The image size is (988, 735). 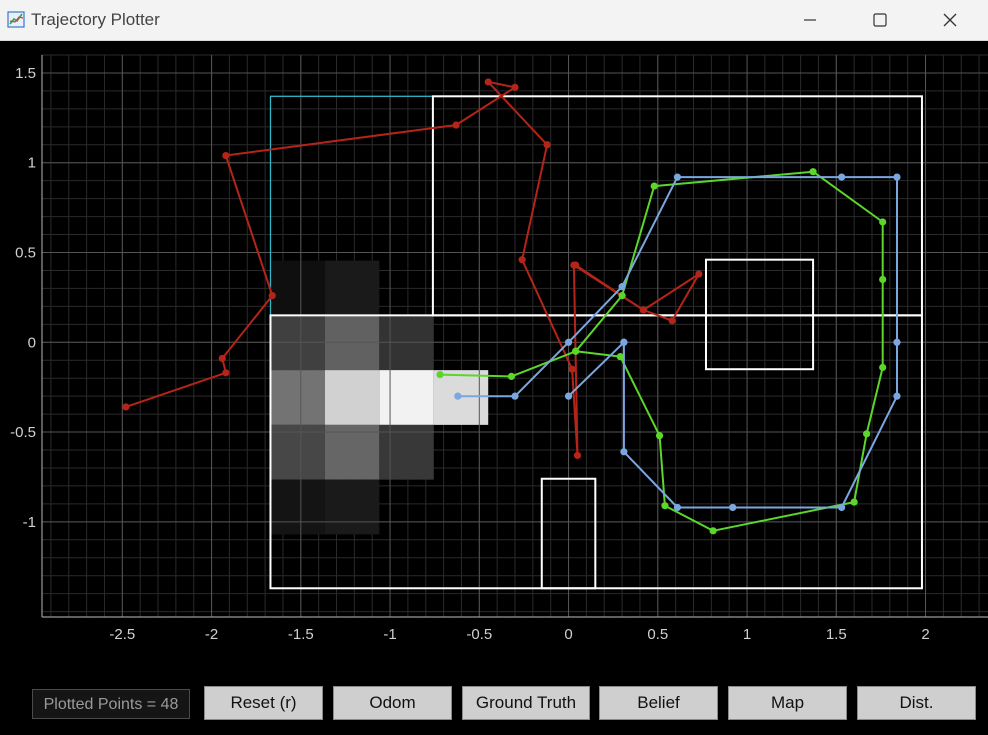 I want to click on ground-truth-button: Ground Truth, so click(x=526, y=703).